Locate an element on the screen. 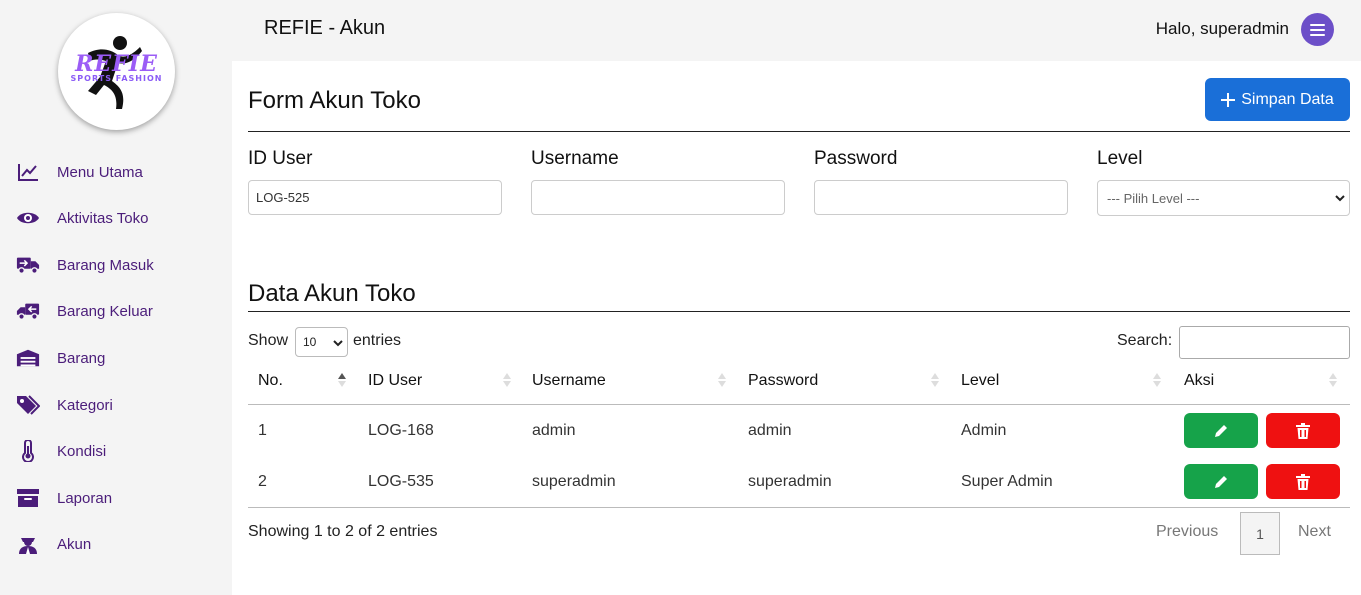 Image resolution: width=1361 pixels, height=595 pixels. sidebar-item-label: Barang is located at coordinates (81, 358).